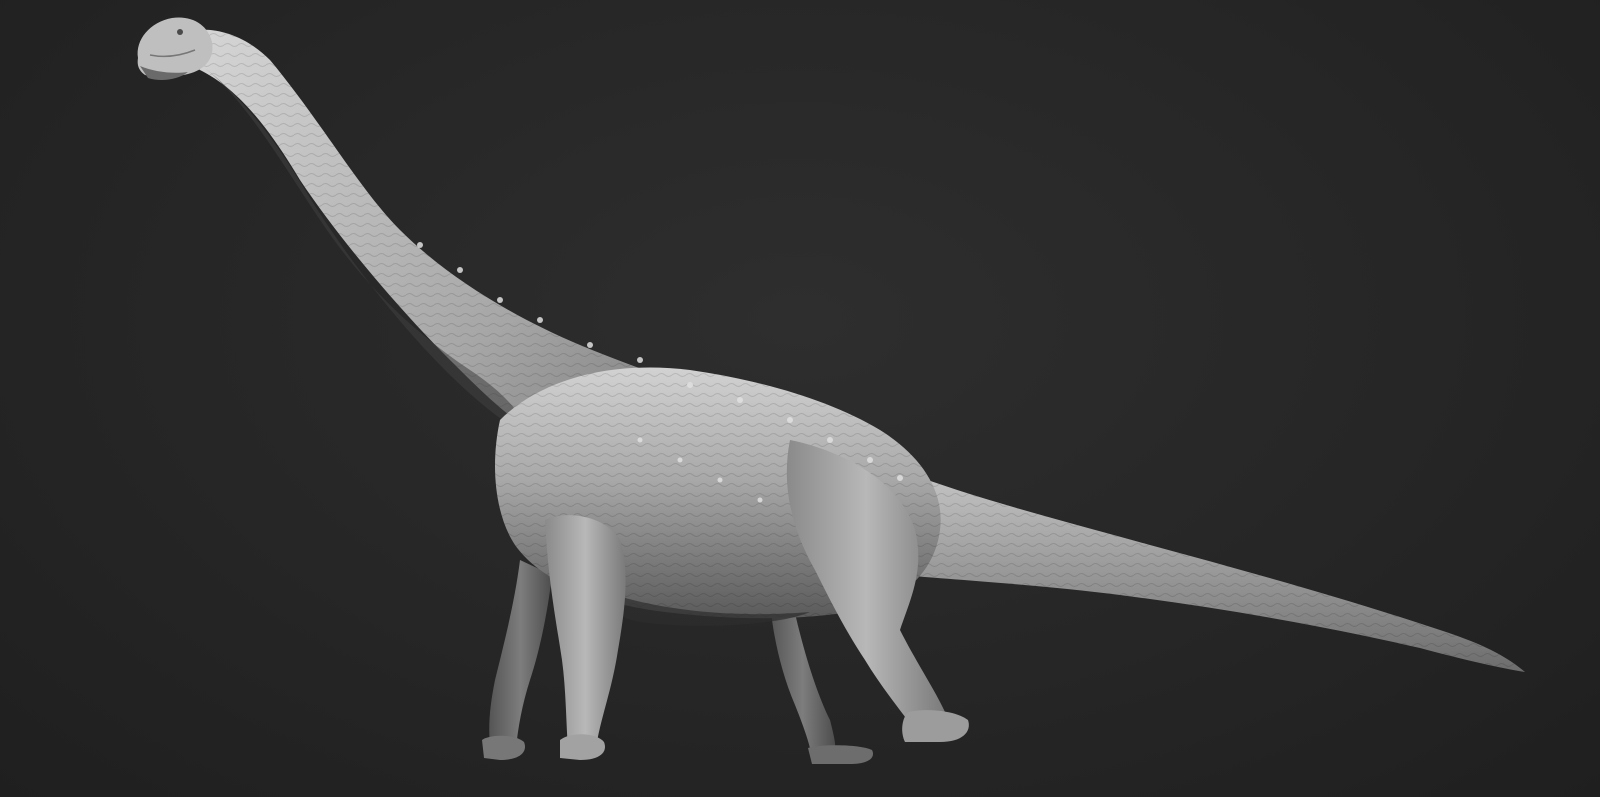  Describe the element at coordinates (180, 32) in the screenshot. I see `eye` at that location.